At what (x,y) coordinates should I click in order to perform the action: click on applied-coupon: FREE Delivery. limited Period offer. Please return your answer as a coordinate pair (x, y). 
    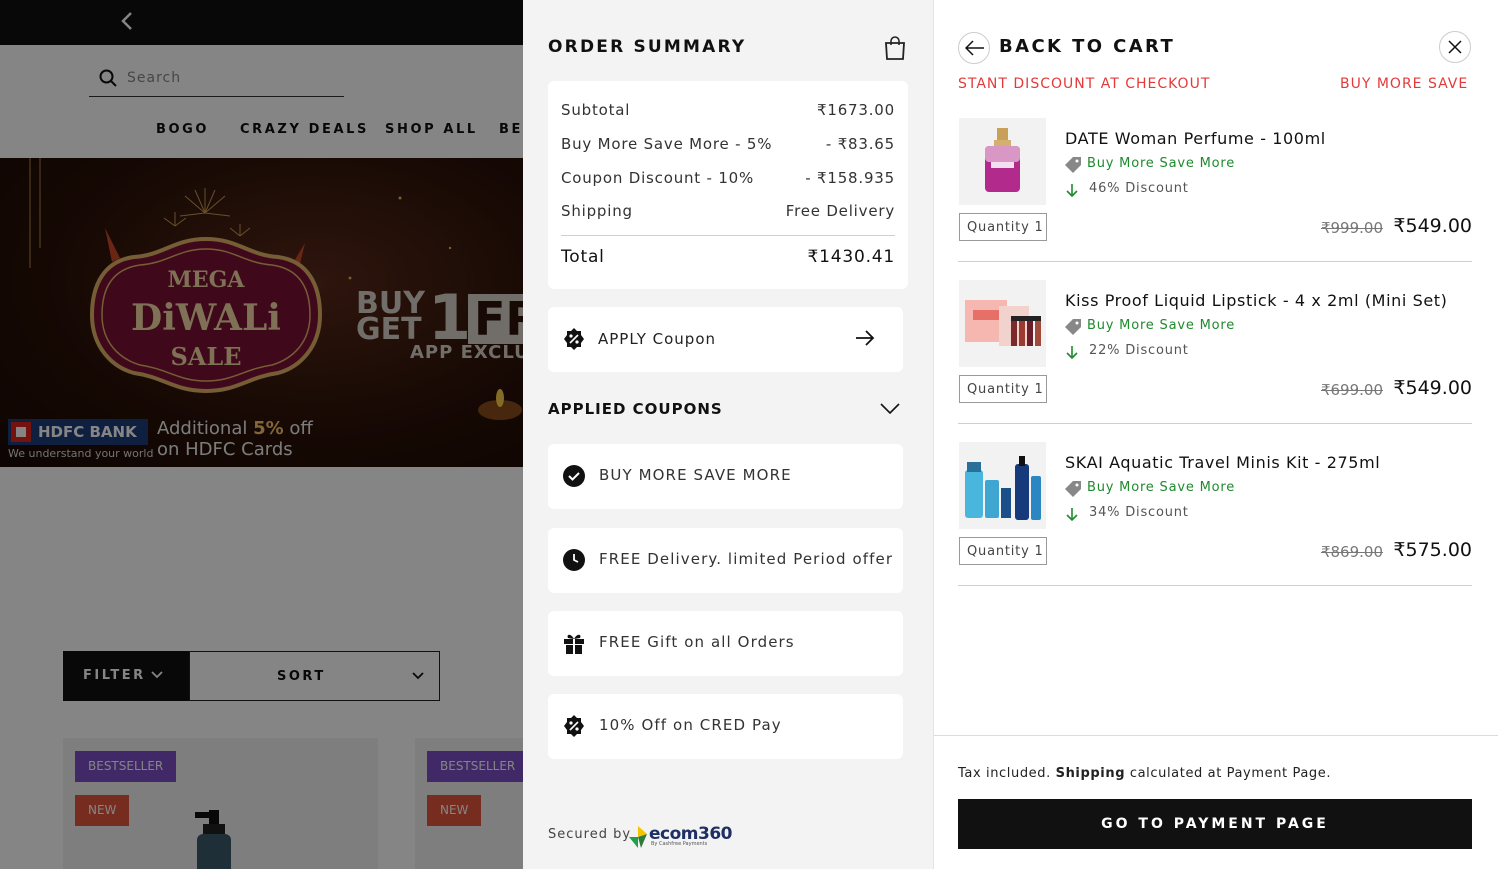
    Looking at the image, I should click on (725, 560).